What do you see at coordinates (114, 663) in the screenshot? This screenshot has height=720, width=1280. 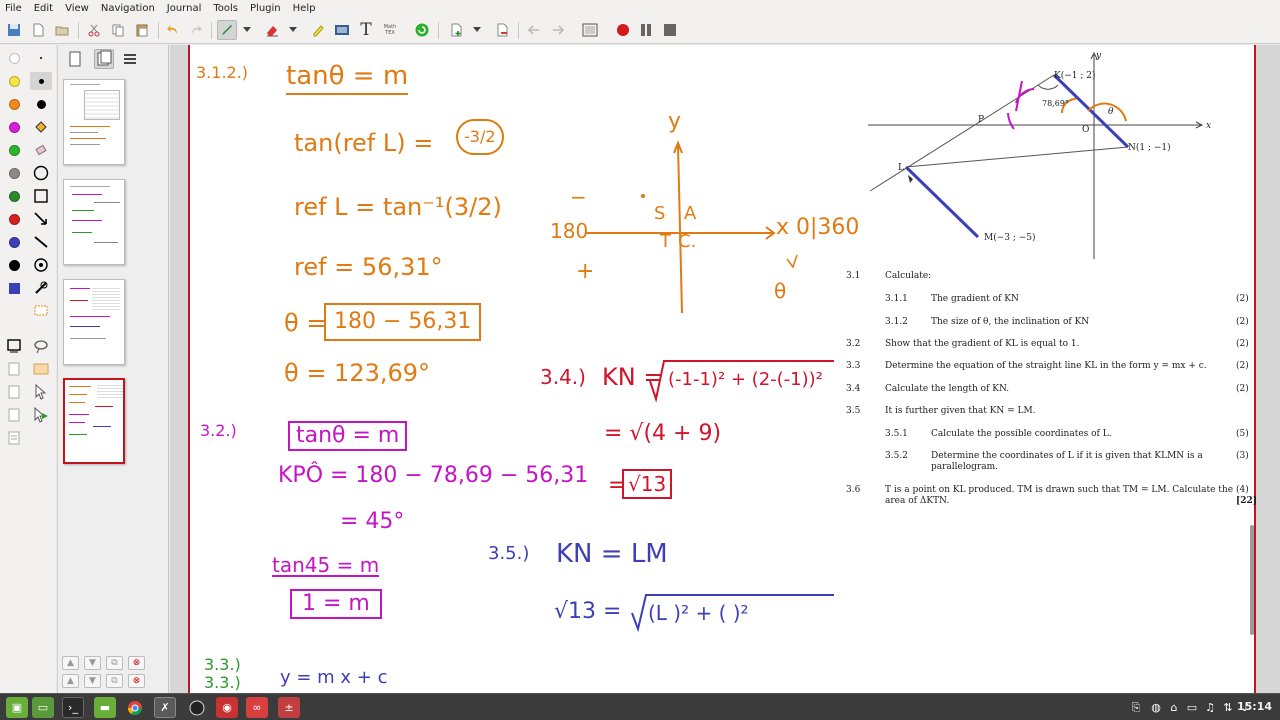 I see `duplicate-page-icon: ⧉` at bounding box center [114, 663].